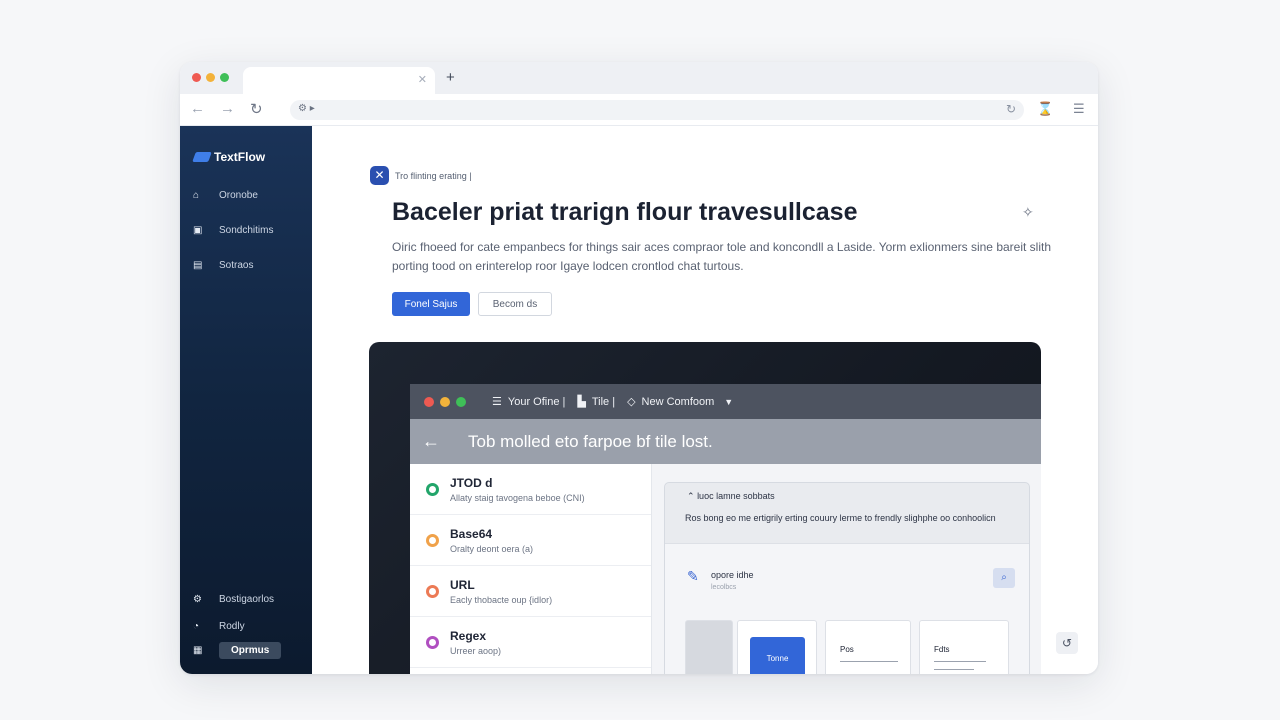  What do you see at coordinates (429, 401) in the screenshot?
I see `app-close-dot` at bounding box center [429, 401].